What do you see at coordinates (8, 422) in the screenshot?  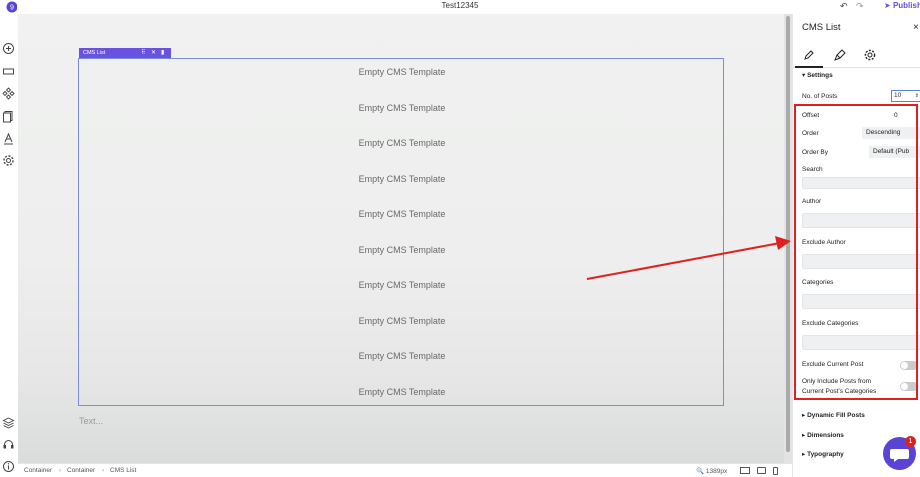 I see `layers-icon` at bounding box center [8, 422].